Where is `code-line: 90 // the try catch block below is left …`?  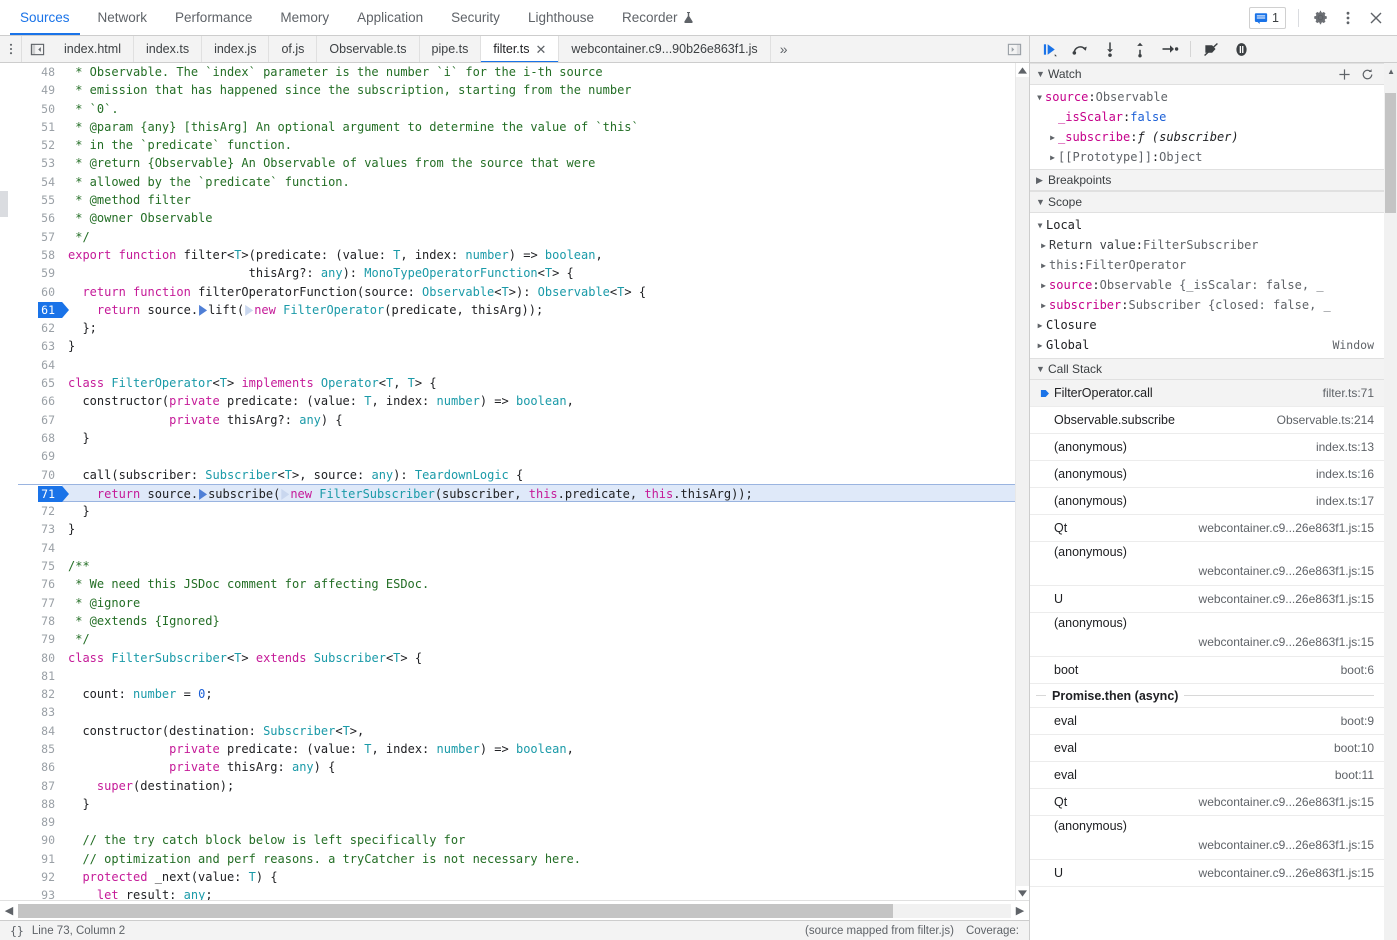 code-line: 90 // the try catch block below is left … is located at coordinates (523, 840).